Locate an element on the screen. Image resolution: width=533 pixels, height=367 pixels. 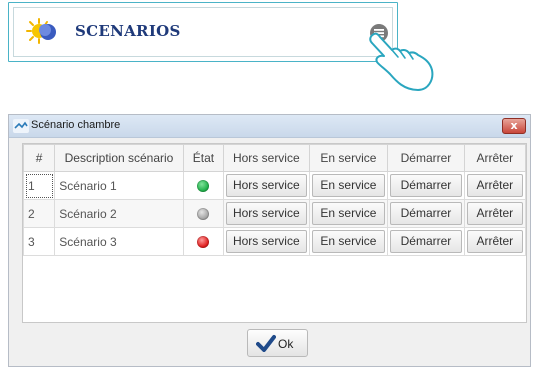
row-description: Scénario 3 is located at coordinates (119, 241).